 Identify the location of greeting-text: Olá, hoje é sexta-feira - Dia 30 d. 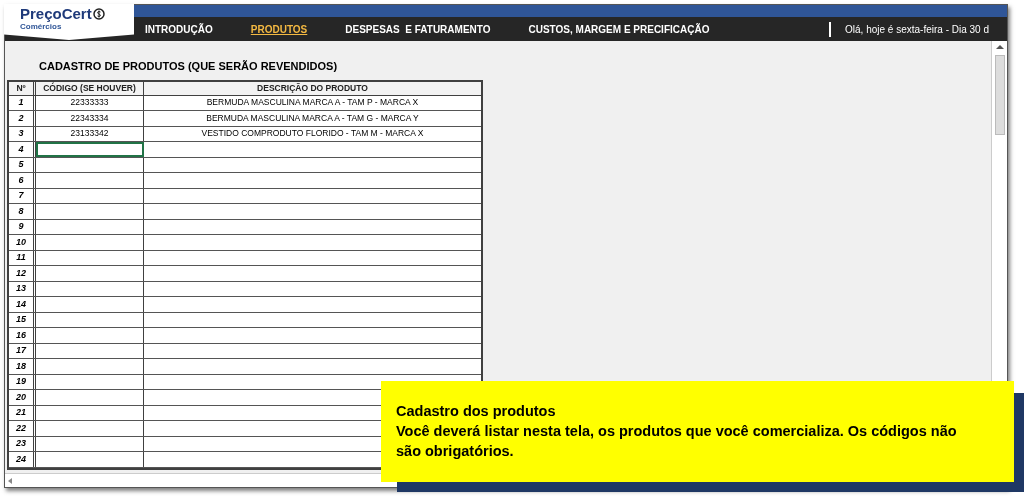
(917, 29).